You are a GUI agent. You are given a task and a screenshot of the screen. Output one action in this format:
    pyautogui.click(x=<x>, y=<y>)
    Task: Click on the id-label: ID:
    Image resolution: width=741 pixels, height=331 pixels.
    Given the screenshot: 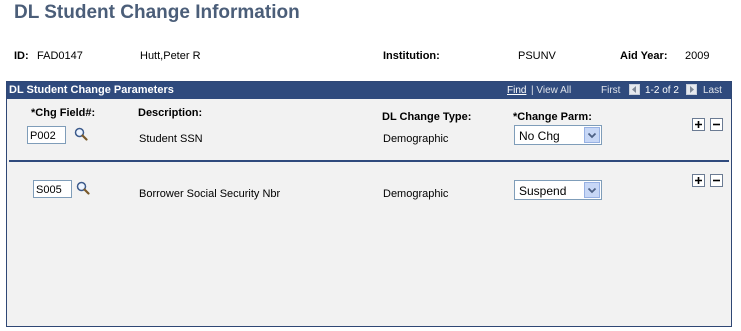 What is the action you would take?
    pyautogui.click(x=21, y=56)
    